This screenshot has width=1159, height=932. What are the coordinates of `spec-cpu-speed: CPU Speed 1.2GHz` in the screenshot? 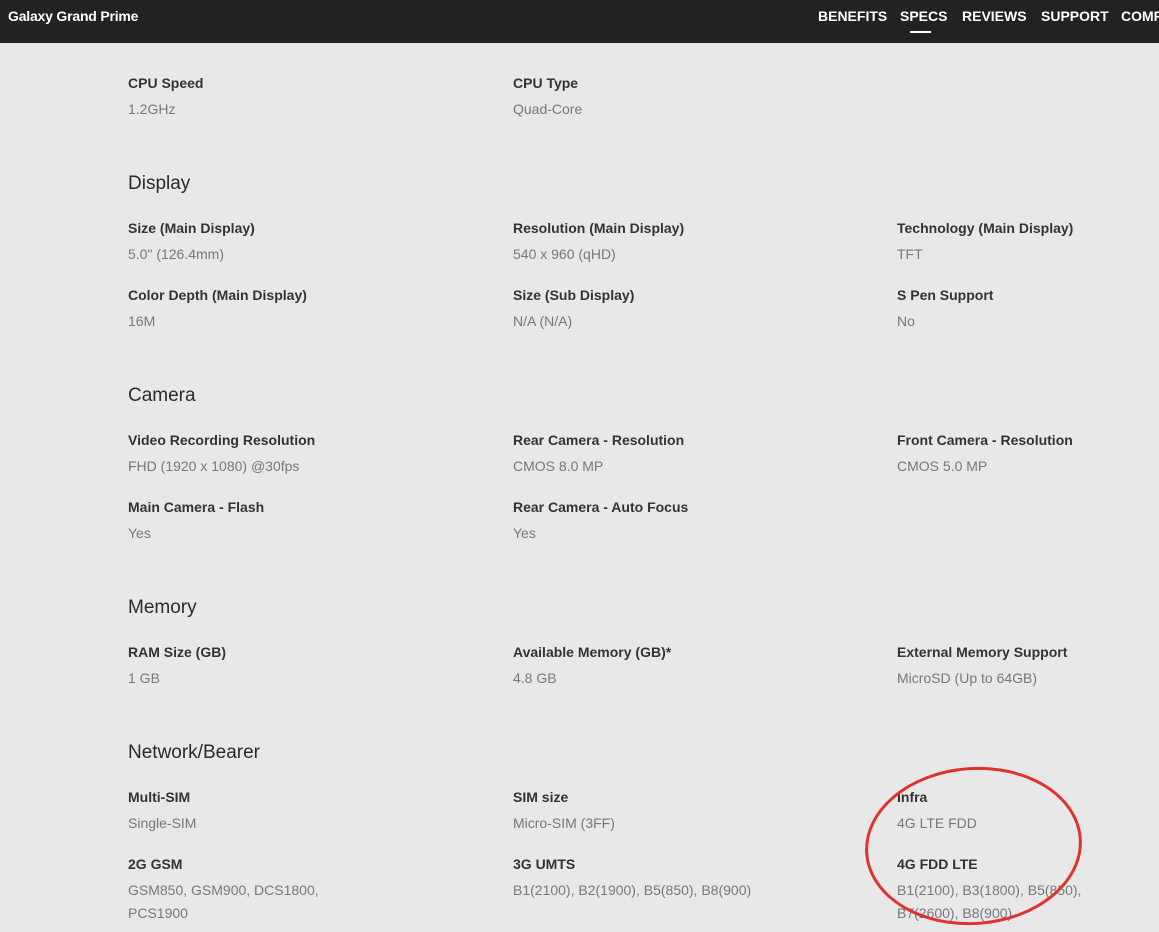 It's located at (308, 97).